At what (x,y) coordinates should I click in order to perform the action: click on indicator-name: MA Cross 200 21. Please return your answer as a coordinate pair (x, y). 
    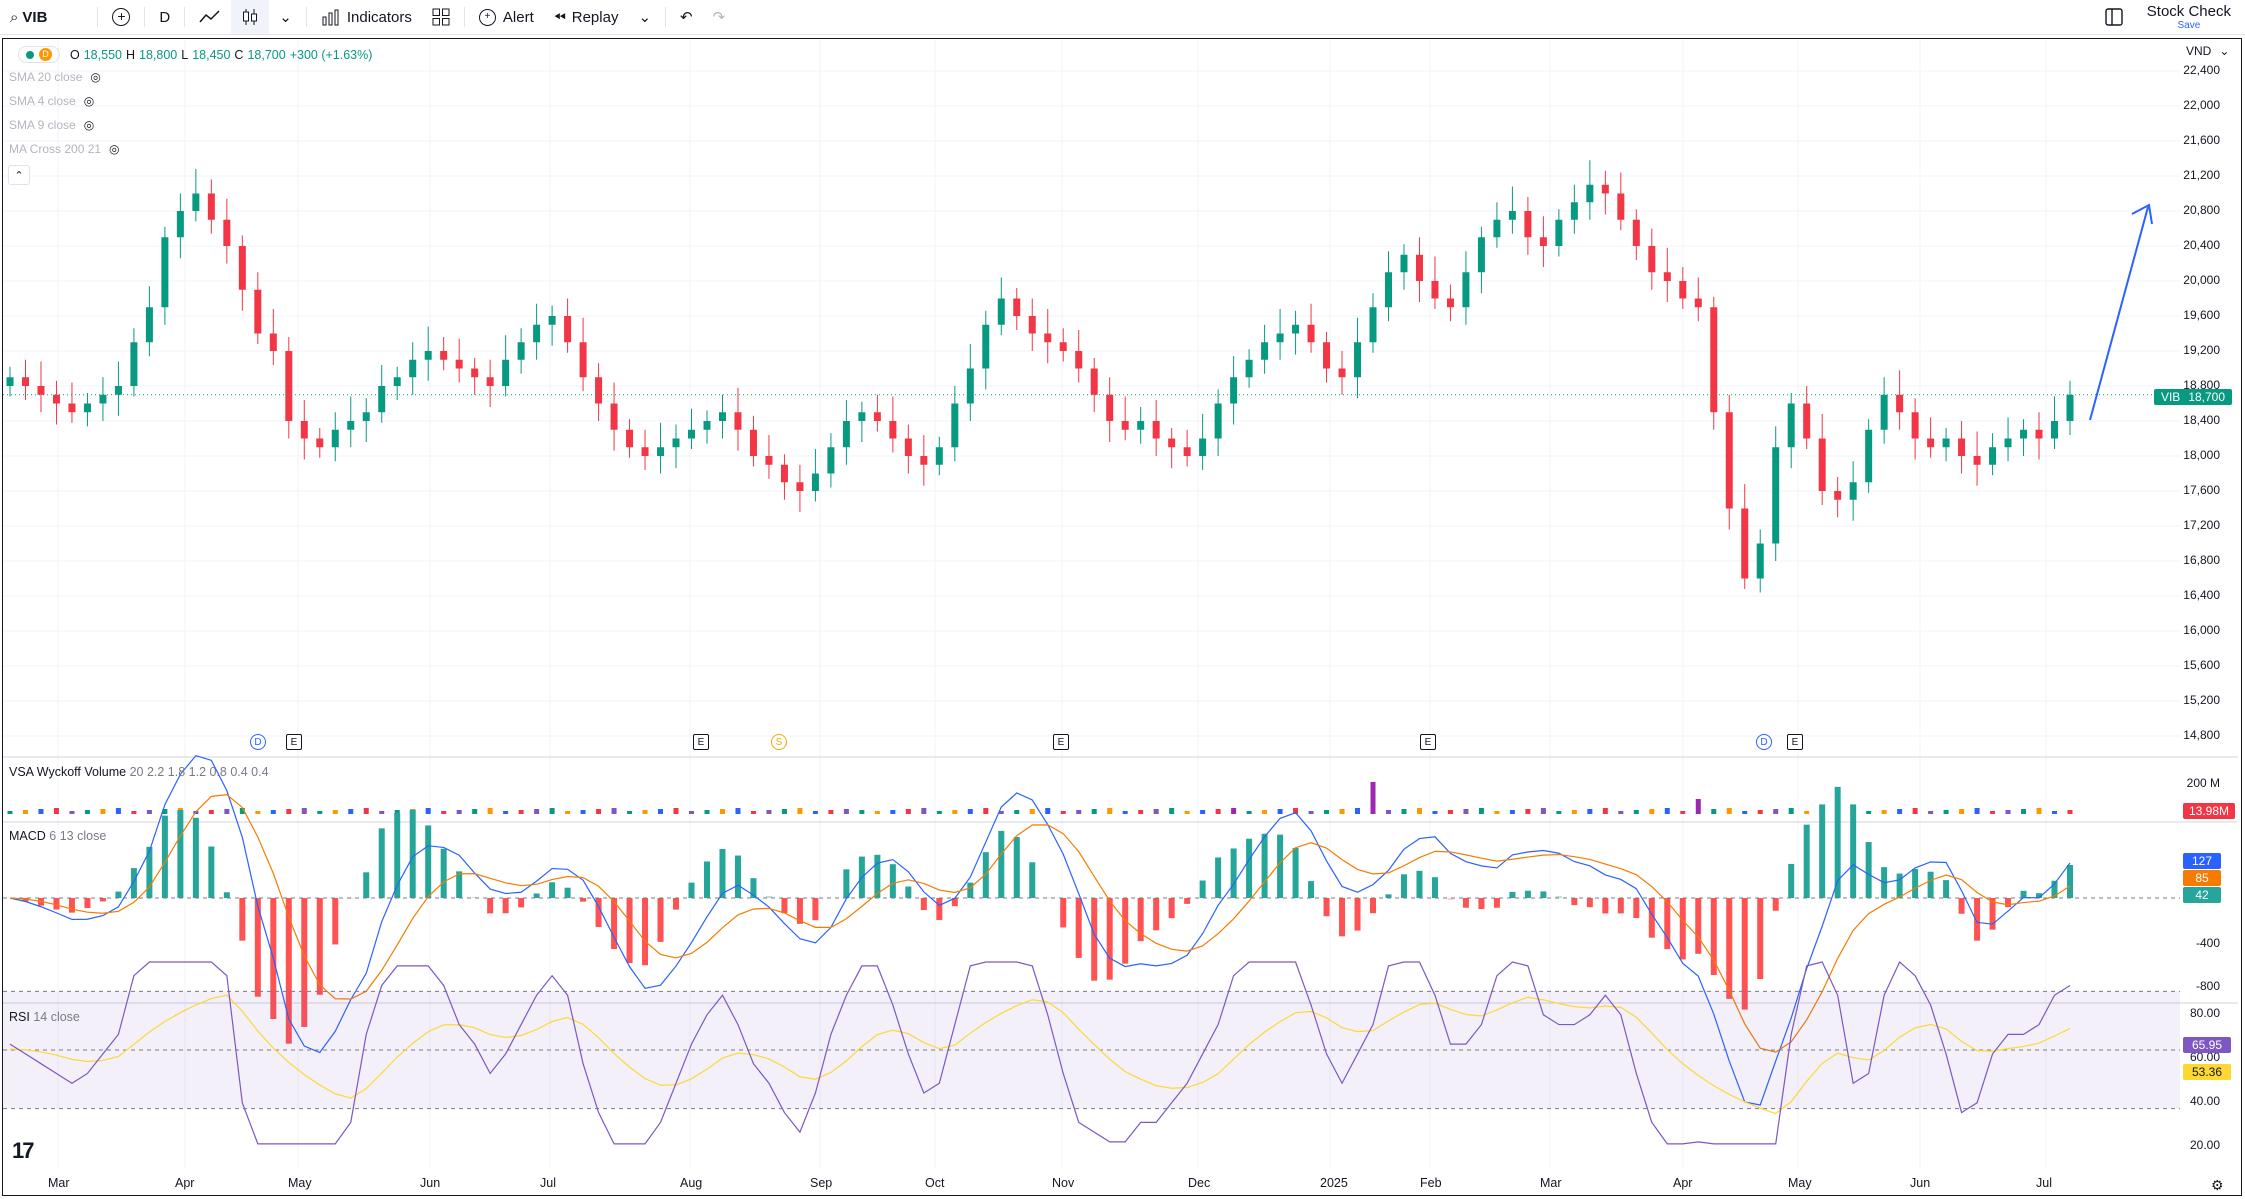
    Looking at the image, I should click on (55, 149).